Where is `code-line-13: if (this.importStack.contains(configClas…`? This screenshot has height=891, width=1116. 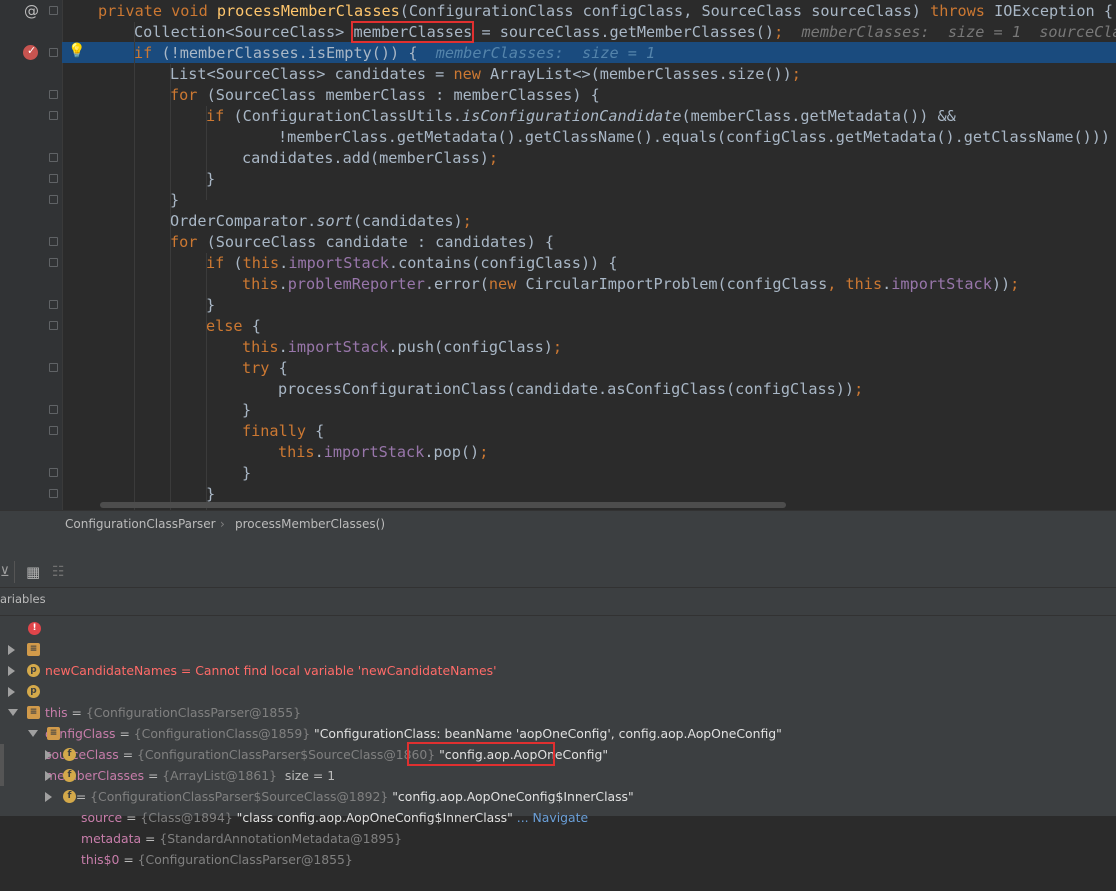
code-line-13: if (this.importStack.contains(configClas… is located at coordinates (661, 263).